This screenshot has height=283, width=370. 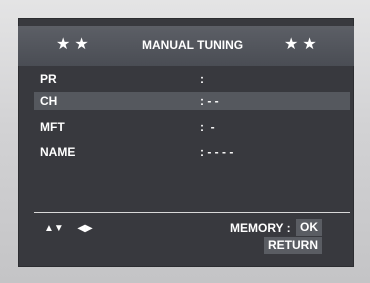 What do you see at coordinates (260, 228) in the screenshot?
I see `memory-label: MEMORY :` at bounding box center [260, 228].